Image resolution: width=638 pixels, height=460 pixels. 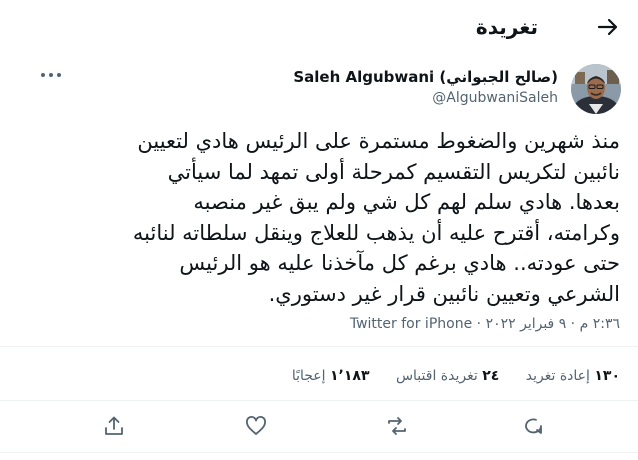 What do you see at coordinates (308, 376) in the screenshot?
I see `likes-label: إعجابًا` at bounding box center [308, 376].